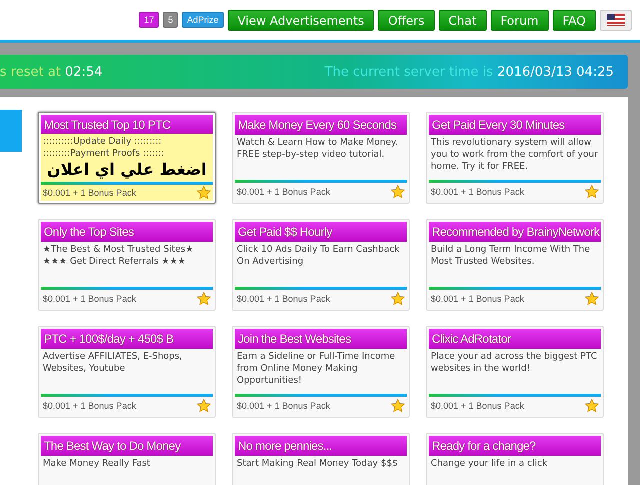  Describe the element at coordinates (489, 464) in the screenshot. I see `ad-description: Change your life in a click` at that location.